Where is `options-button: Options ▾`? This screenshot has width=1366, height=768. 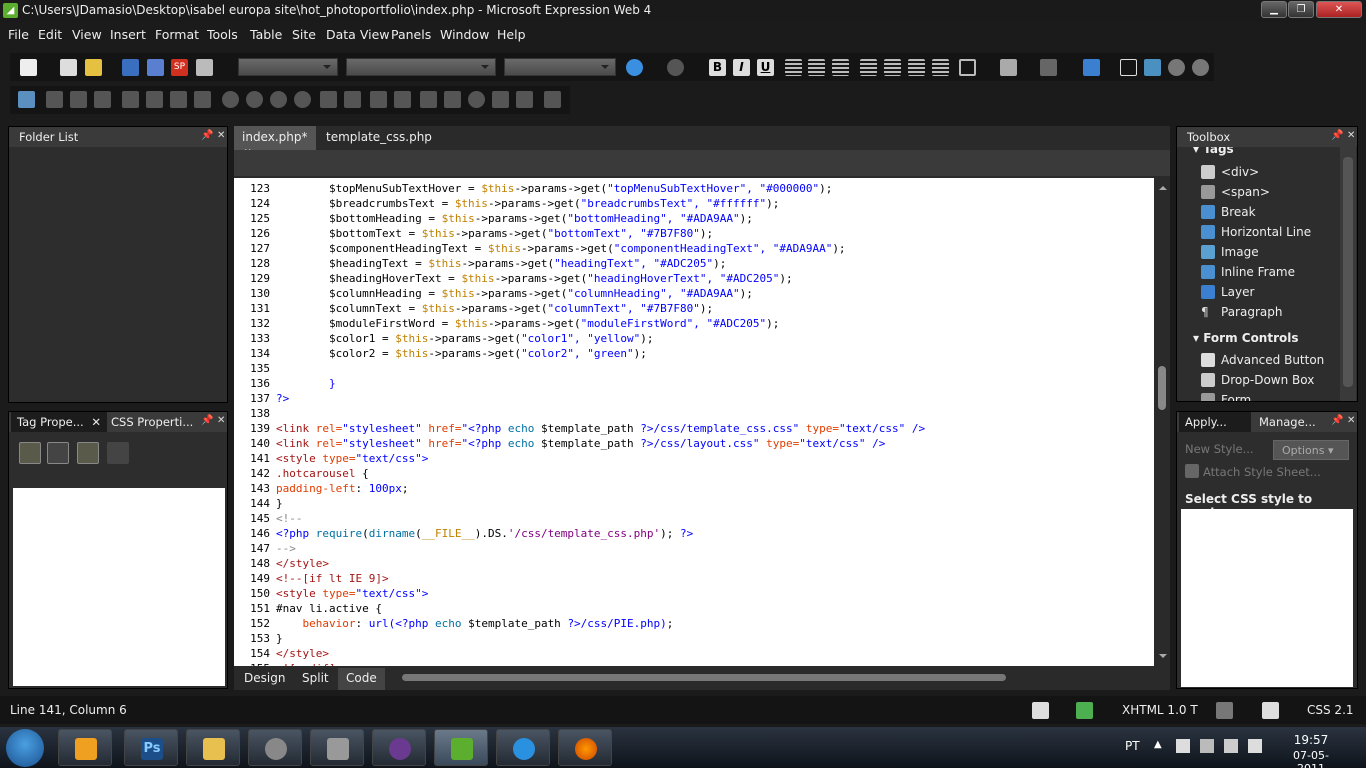 options-button: Options ▾ is located at coordinates (1311, 450).